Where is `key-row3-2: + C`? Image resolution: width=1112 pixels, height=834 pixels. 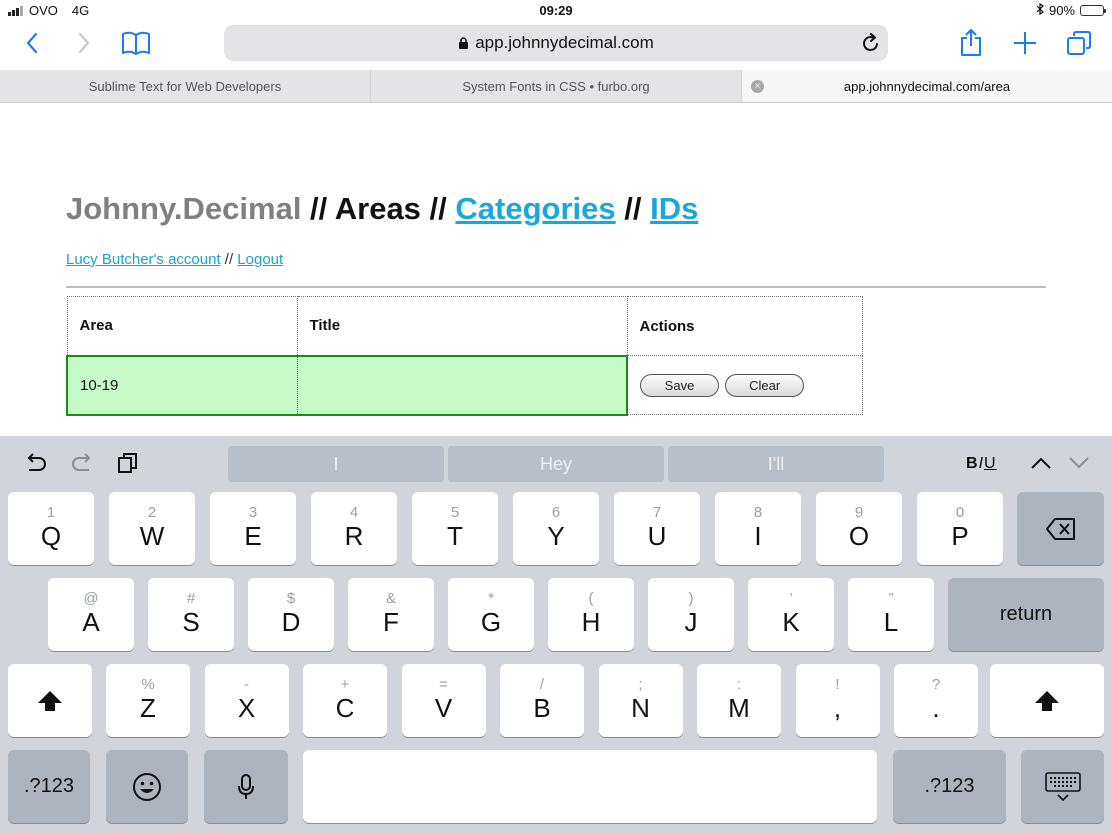
key-row3-2: + C is located at coordinates (345, 700).